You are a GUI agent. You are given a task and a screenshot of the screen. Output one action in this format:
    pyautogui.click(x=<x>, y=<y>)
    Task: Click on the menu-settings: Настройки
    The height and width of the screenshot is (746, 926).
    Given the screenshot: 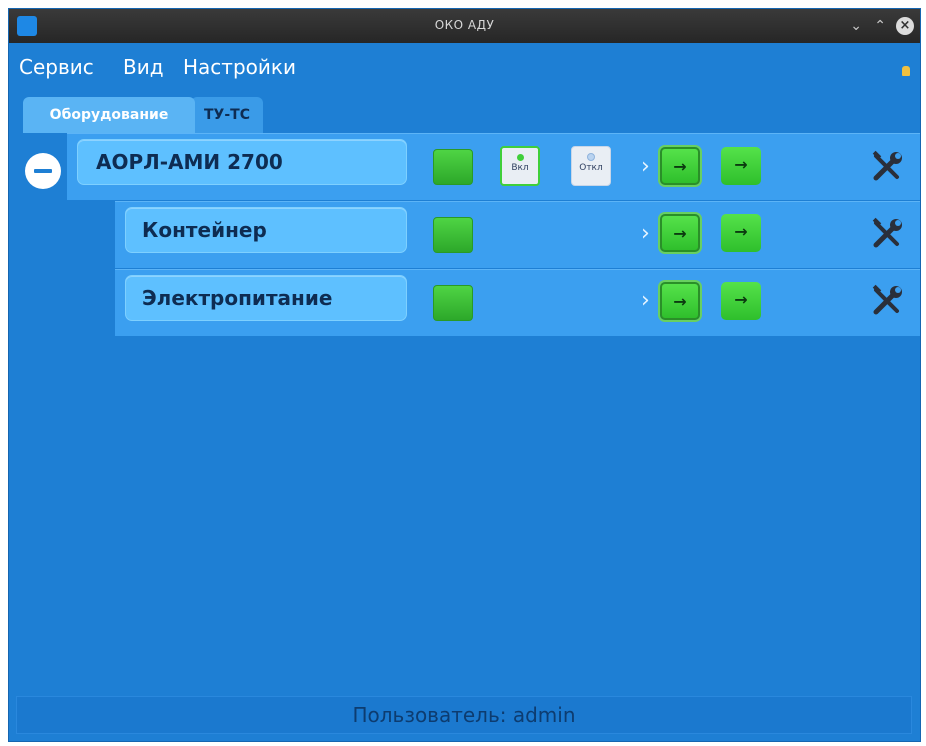 What is the action you would take?
    pyautogui.click(x=239, y=67)
    